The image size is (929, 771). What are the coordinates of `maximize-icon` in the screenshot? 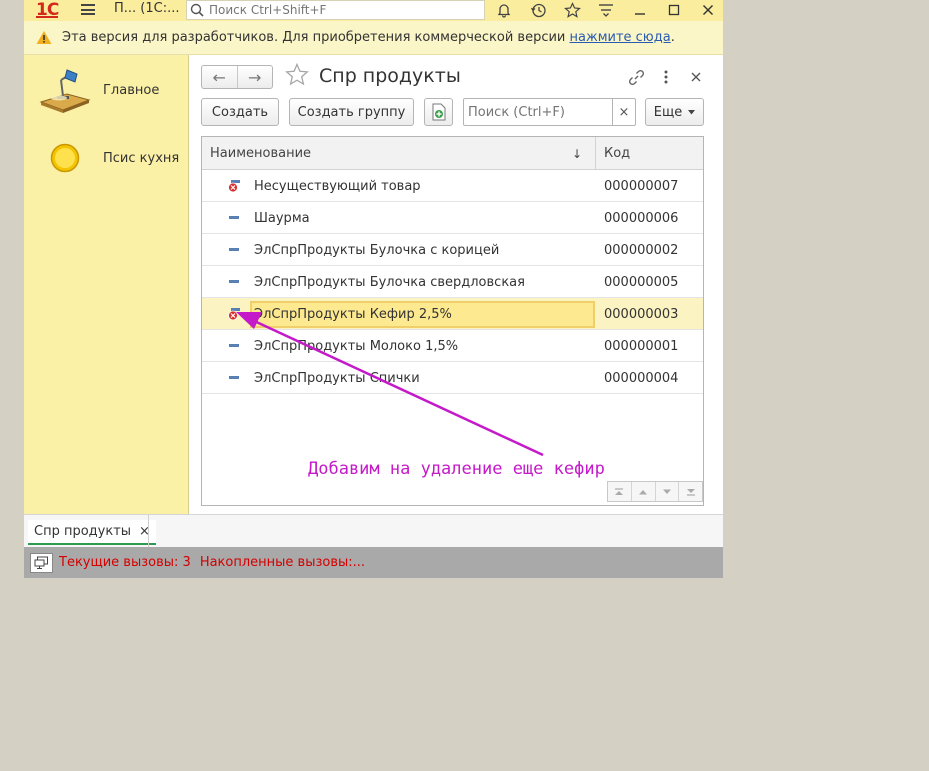 It's located at (674, 10).